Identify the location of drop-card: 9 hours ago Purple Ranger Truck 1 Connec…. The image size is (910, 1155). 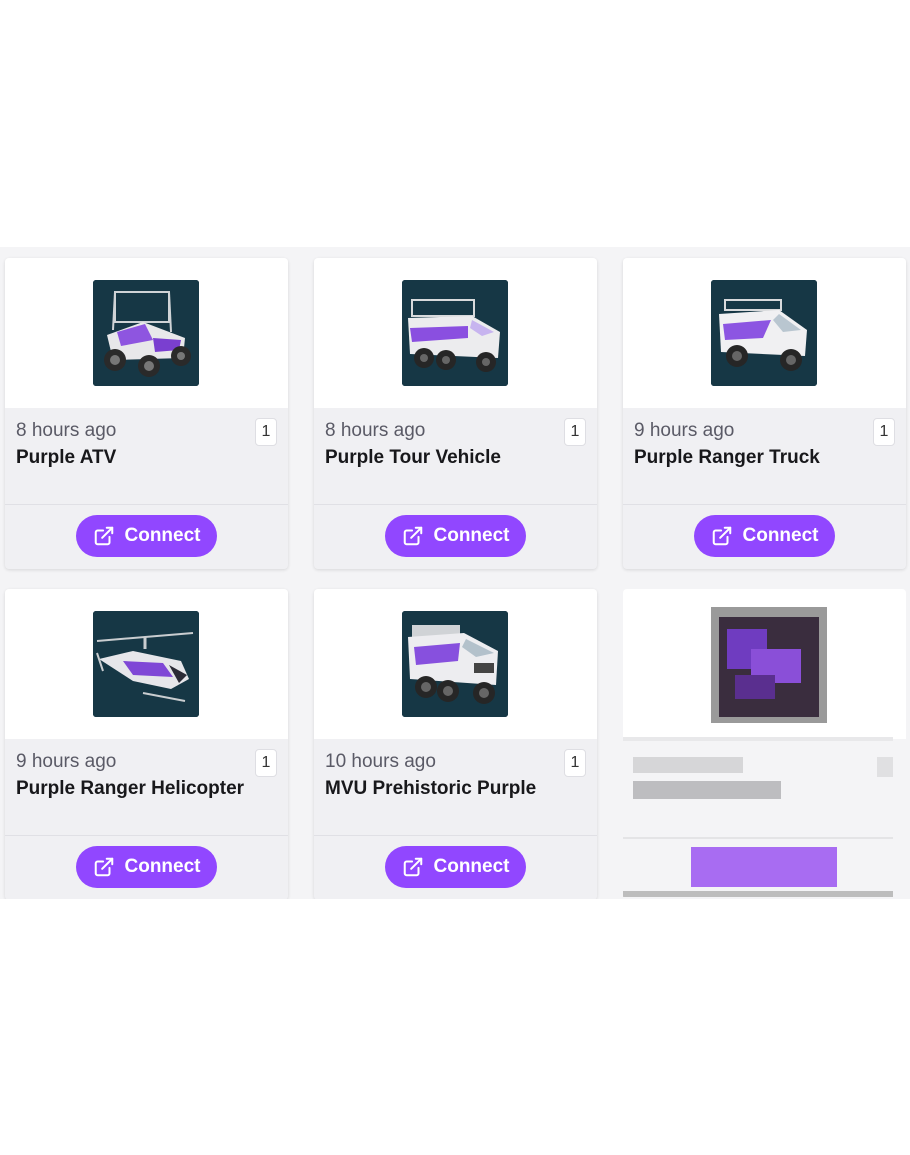
(764, 413).